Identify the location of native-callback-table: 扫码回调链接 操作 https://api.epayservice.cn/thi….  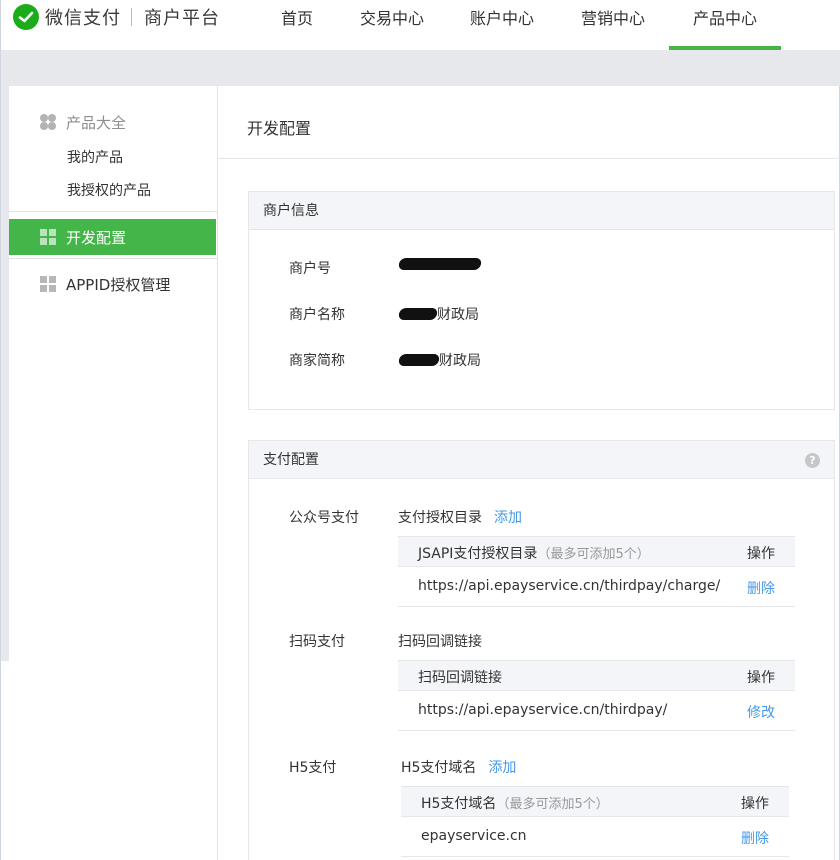
(596, 695).